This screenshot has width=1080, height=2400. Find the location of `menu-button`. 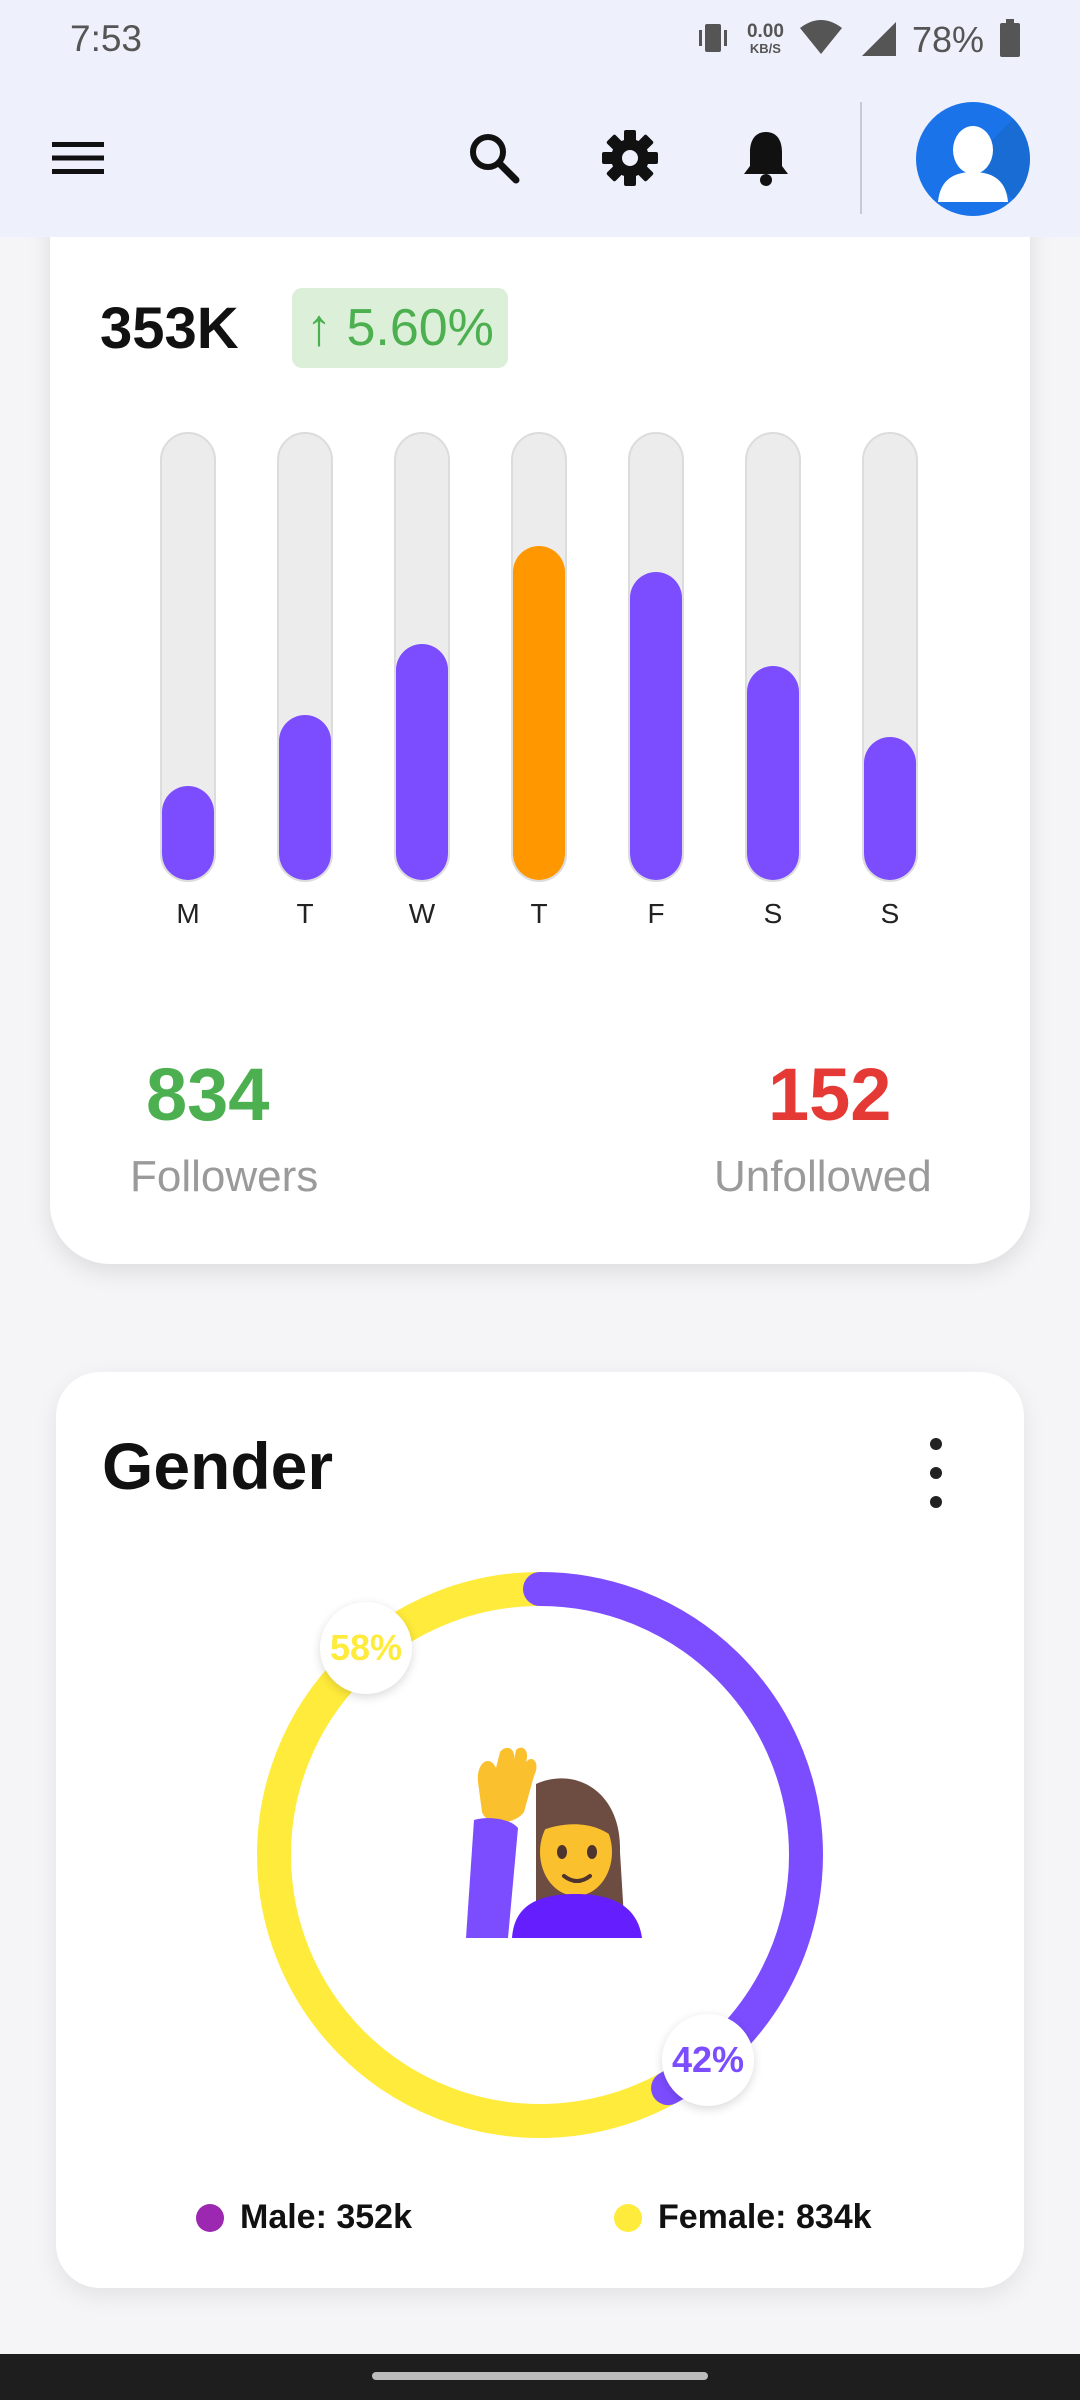

menu-button is located at coordinates (78, 158).